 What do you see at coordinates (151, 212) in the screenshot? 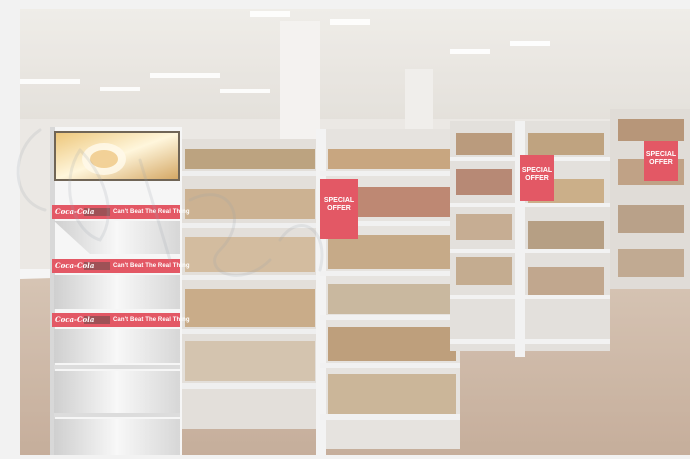
I see `banner-tagline-1: Can't Beat The Real Thing` at bounding box center [151, 212].